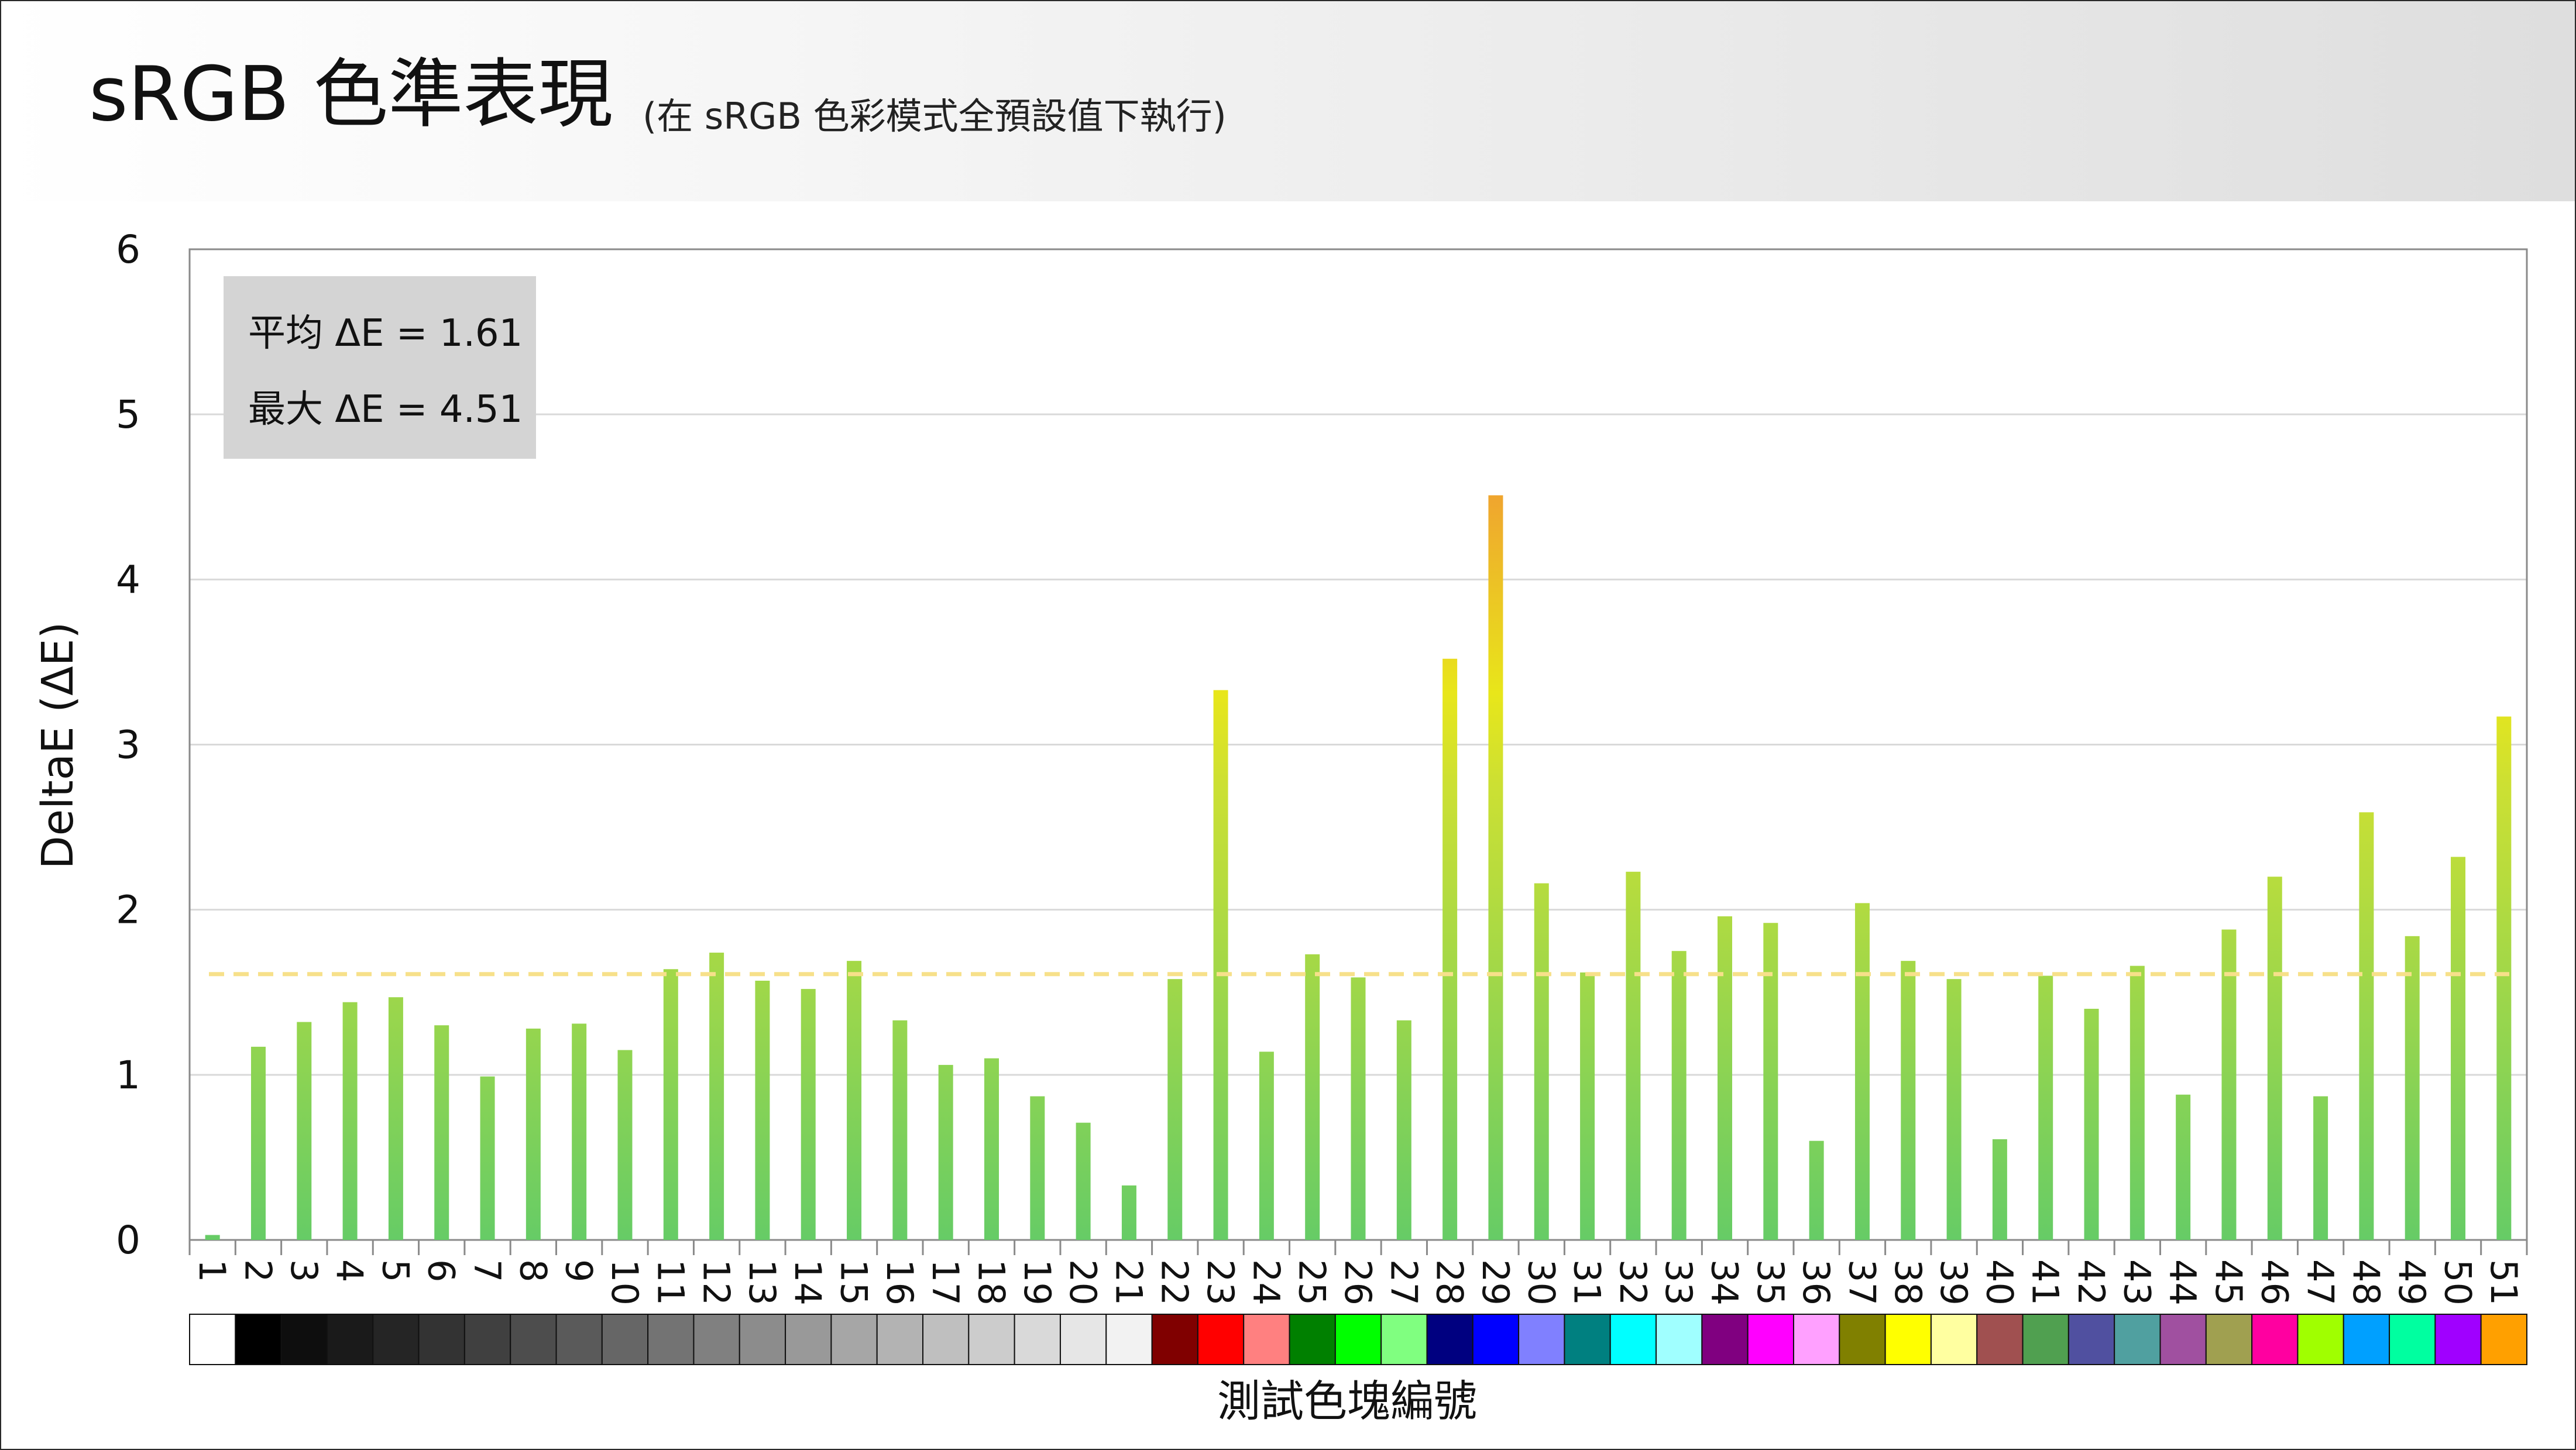 The image size is (2576, 1450). Describe the element at coordinates (304, 1270) in the screenshot. I see `x-tick-label: 3` at that location.